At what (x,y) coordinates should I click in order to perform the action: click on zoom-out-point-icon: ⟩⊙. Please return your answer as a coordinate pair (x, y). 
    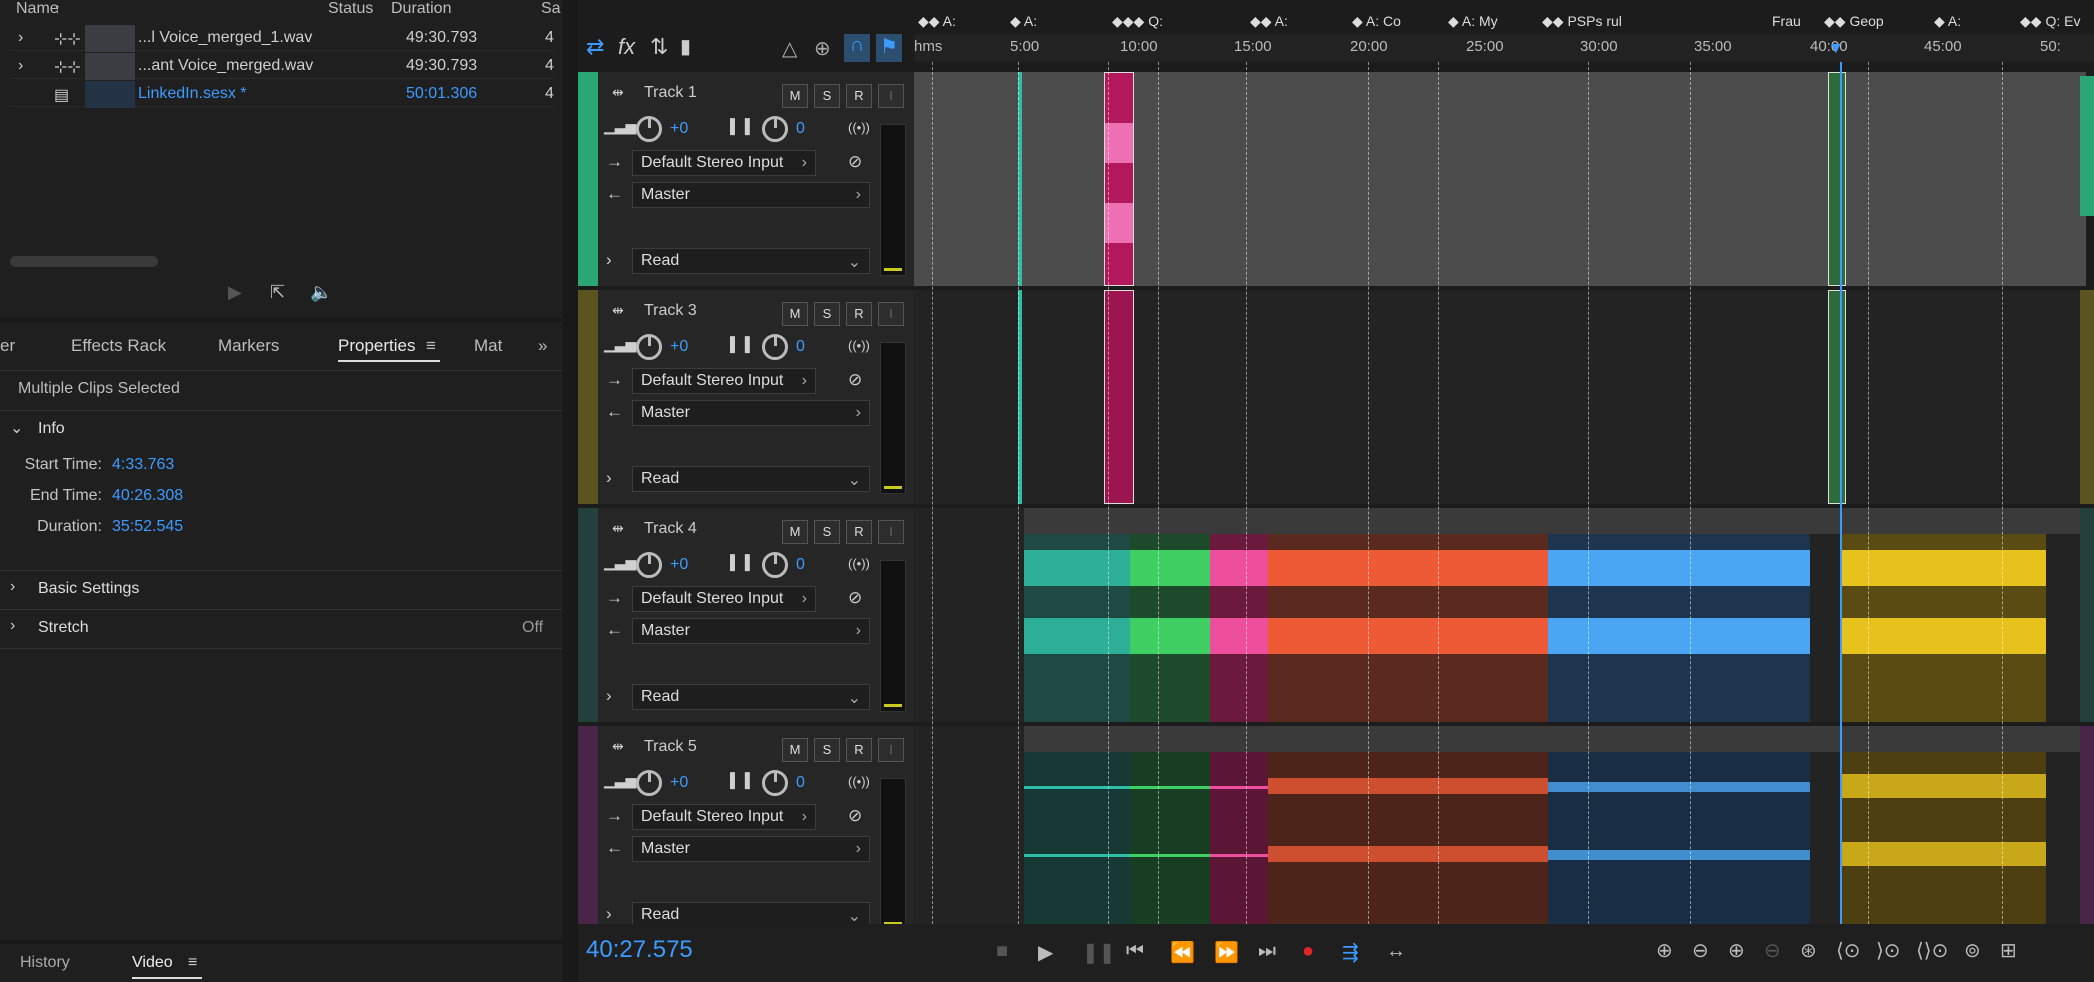
    Looking at the image, I should click on (1888, 950).